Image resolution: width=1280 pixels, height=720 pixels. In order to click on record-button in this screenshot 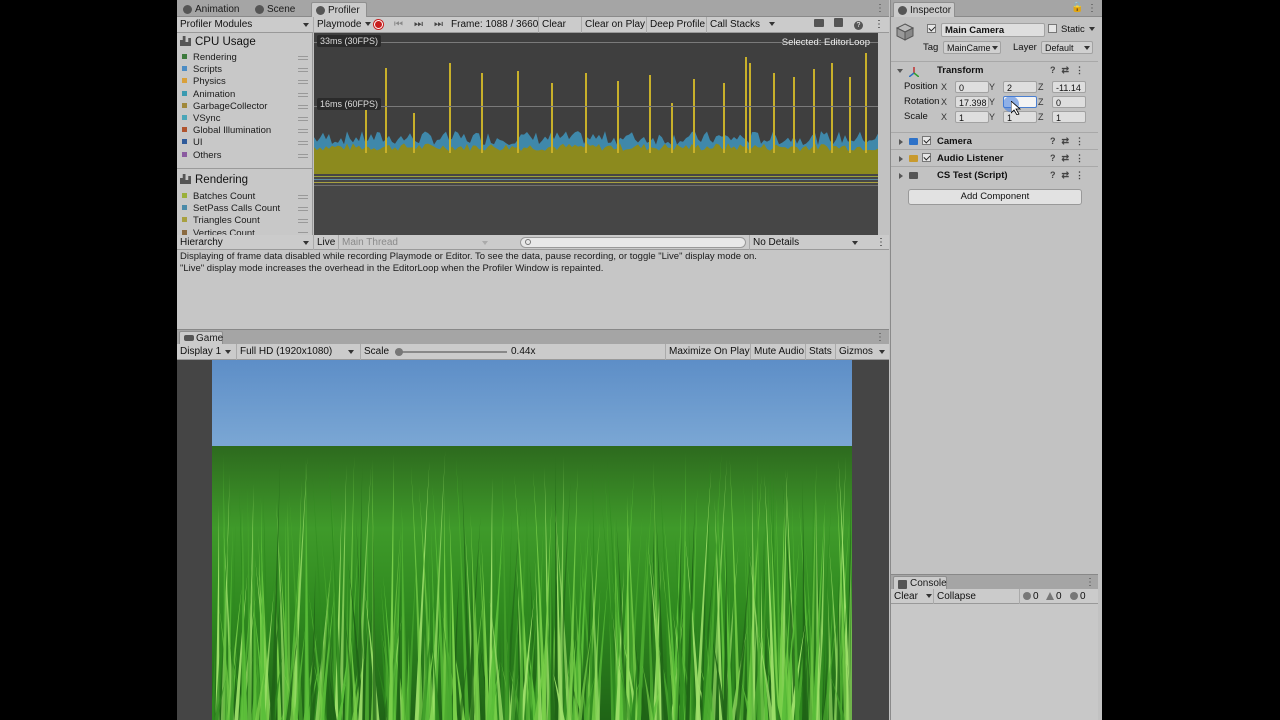, I will do `click(379, 25)`.